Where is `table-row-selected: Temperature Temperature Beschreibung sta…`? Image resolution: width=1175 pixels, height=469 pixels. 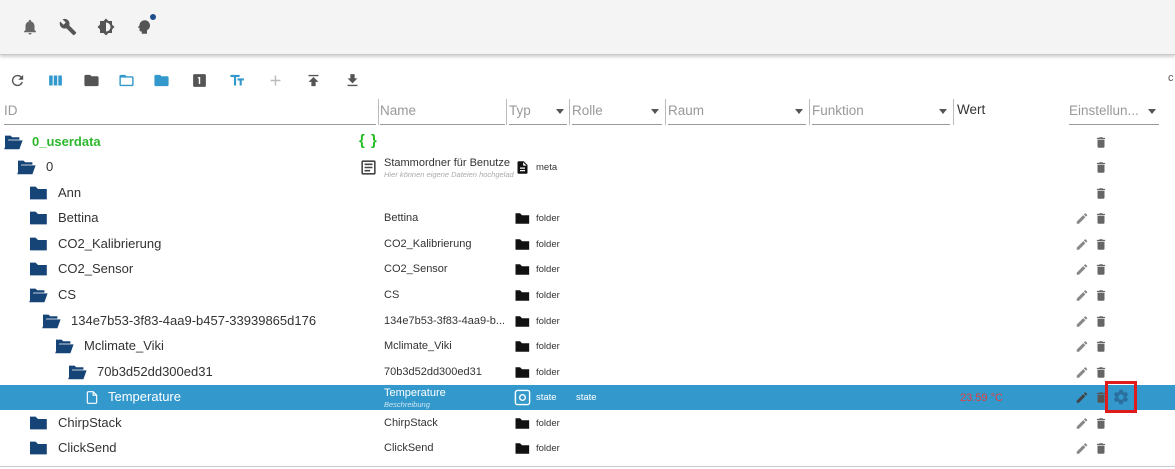
table-row-selected: Temperature Temperature Beschreibung sta… is located at coordinates (587, 397).